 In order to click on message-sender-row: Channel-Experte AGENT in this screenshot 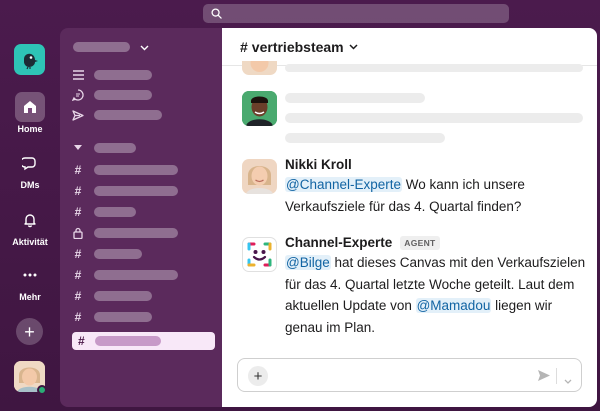, I will do `click(437, 242)`.